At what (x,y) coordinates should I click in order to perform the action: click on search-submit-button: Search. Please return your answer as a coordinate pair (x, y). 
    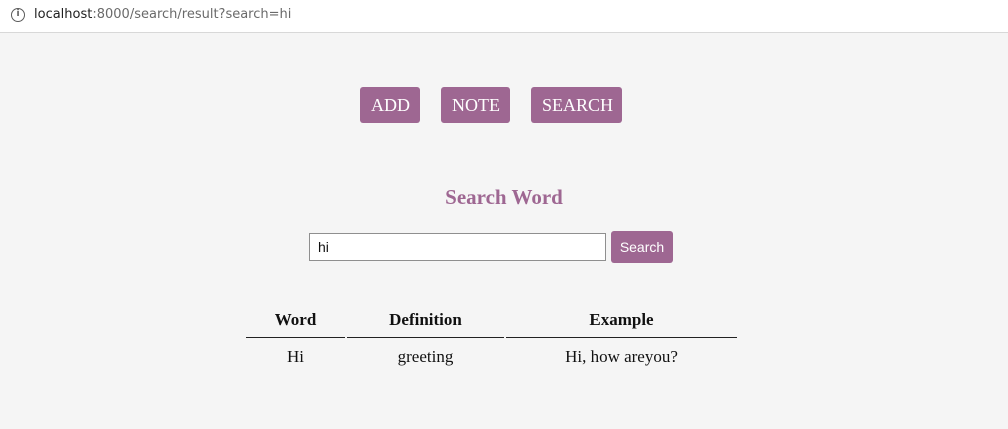
    Looking at the image, I should click on (642, 247).